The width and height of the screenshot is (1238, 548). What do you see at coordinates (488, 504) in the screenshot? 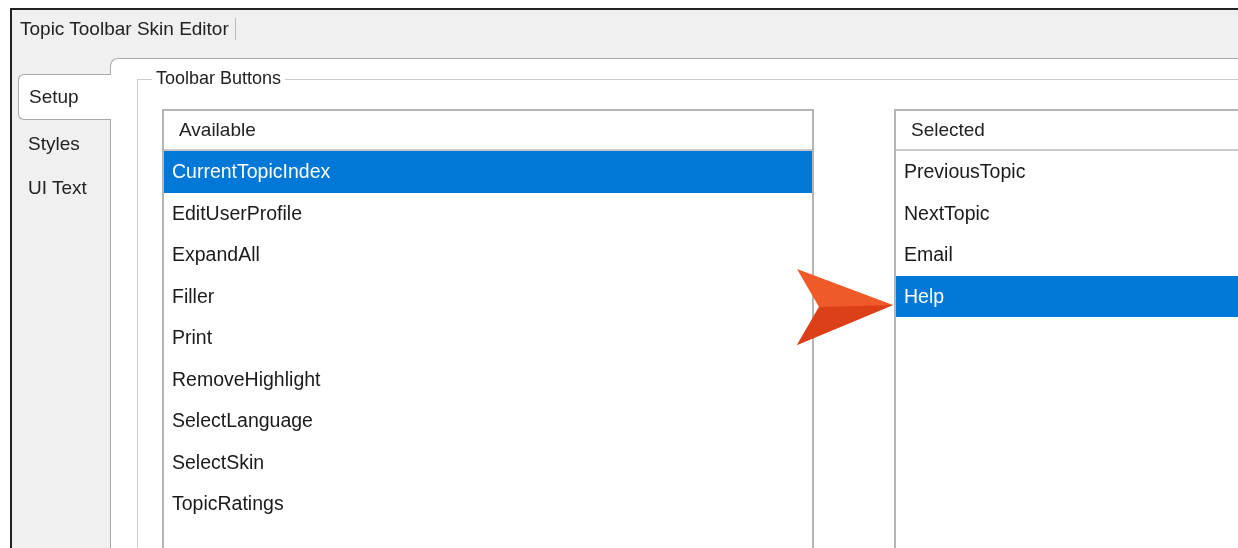
I see `list-item: TopicRatings` at bounding box center [488, 504].